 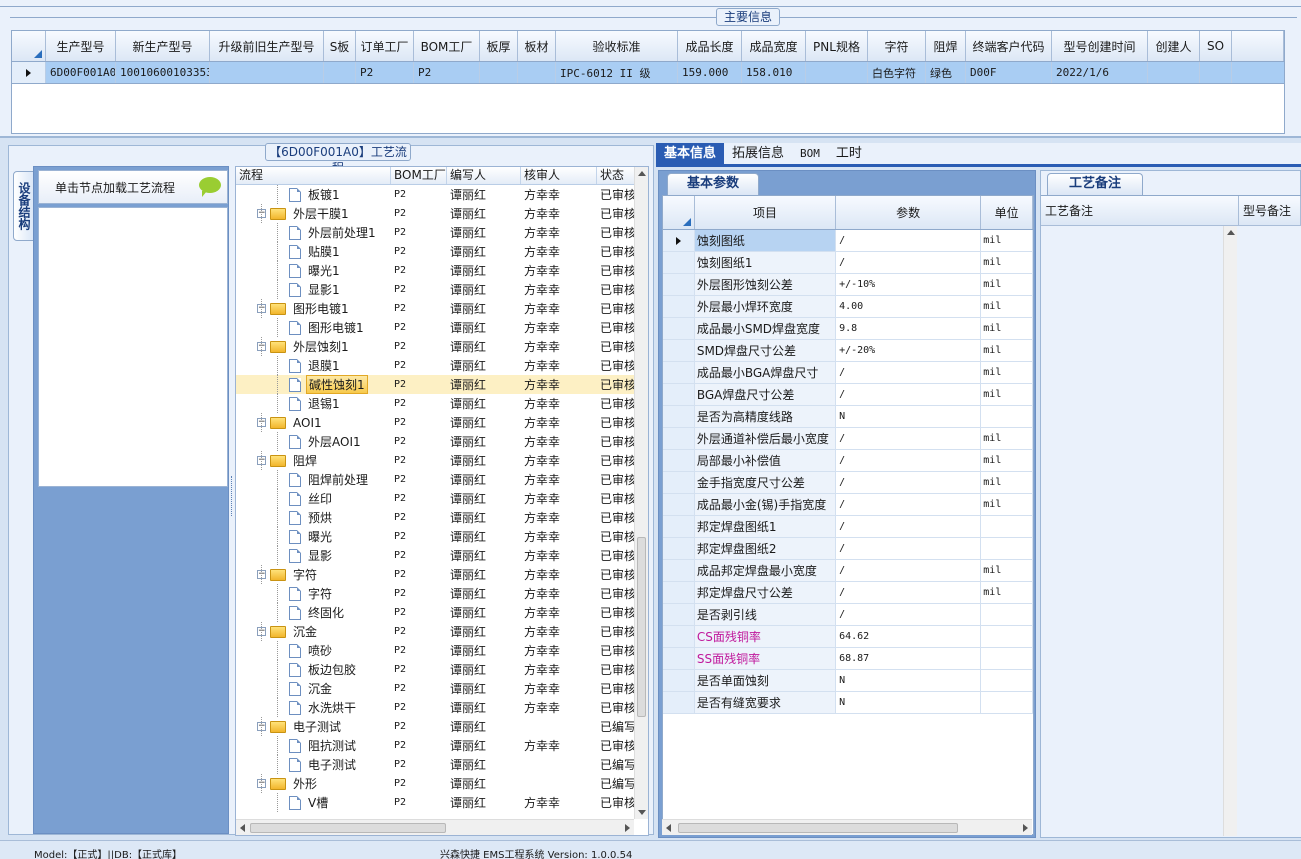 What do you see at coordinates (313, 783) in the screenshot?
I see `tree-node-cell: − 外形` at bounding box center [313, 783].